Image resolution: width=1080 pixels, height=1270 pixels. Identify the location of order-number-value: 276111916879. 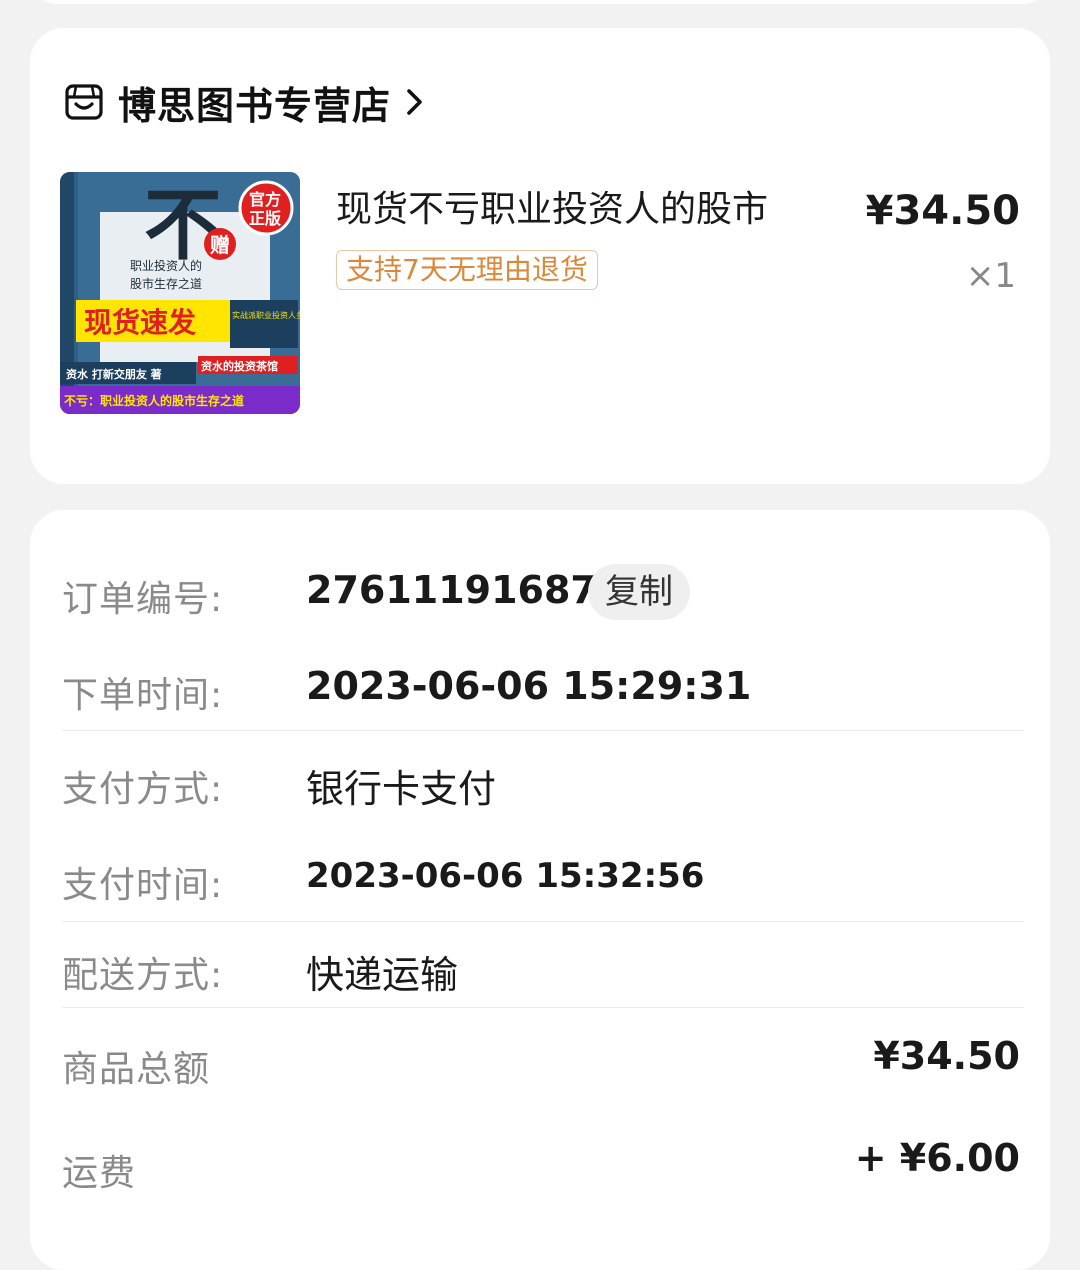
(465, 590).